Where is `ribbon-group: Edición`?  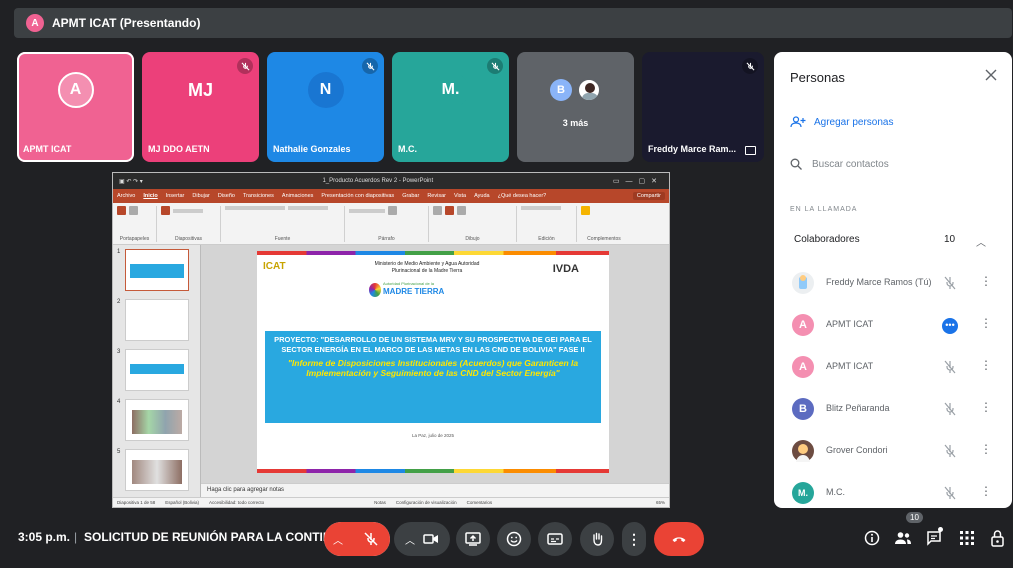 ribbon-group: Edición is located at coordinates (549, 224).